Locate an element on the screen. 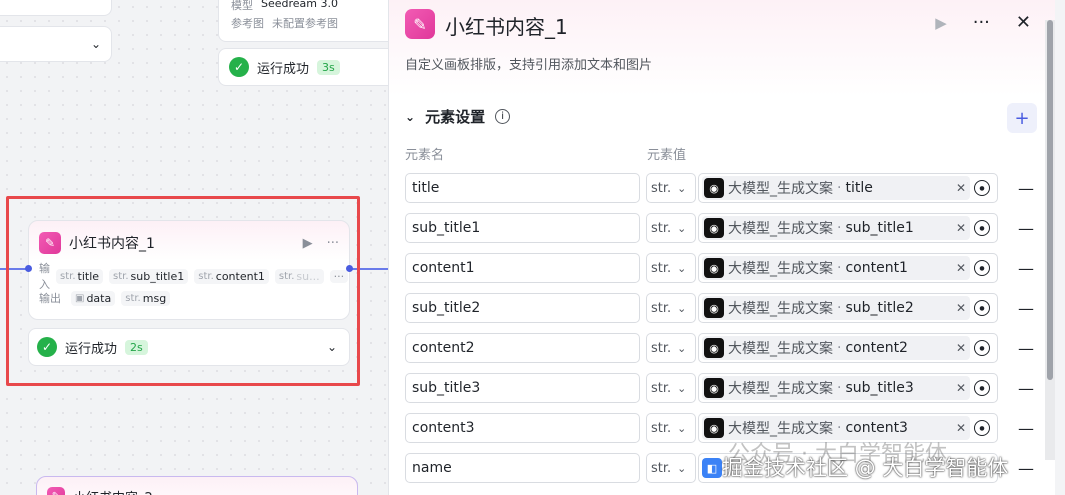 This screenshot has height=495, width=1065. scrollbar-thumb is located at coordinates (1050, 200).